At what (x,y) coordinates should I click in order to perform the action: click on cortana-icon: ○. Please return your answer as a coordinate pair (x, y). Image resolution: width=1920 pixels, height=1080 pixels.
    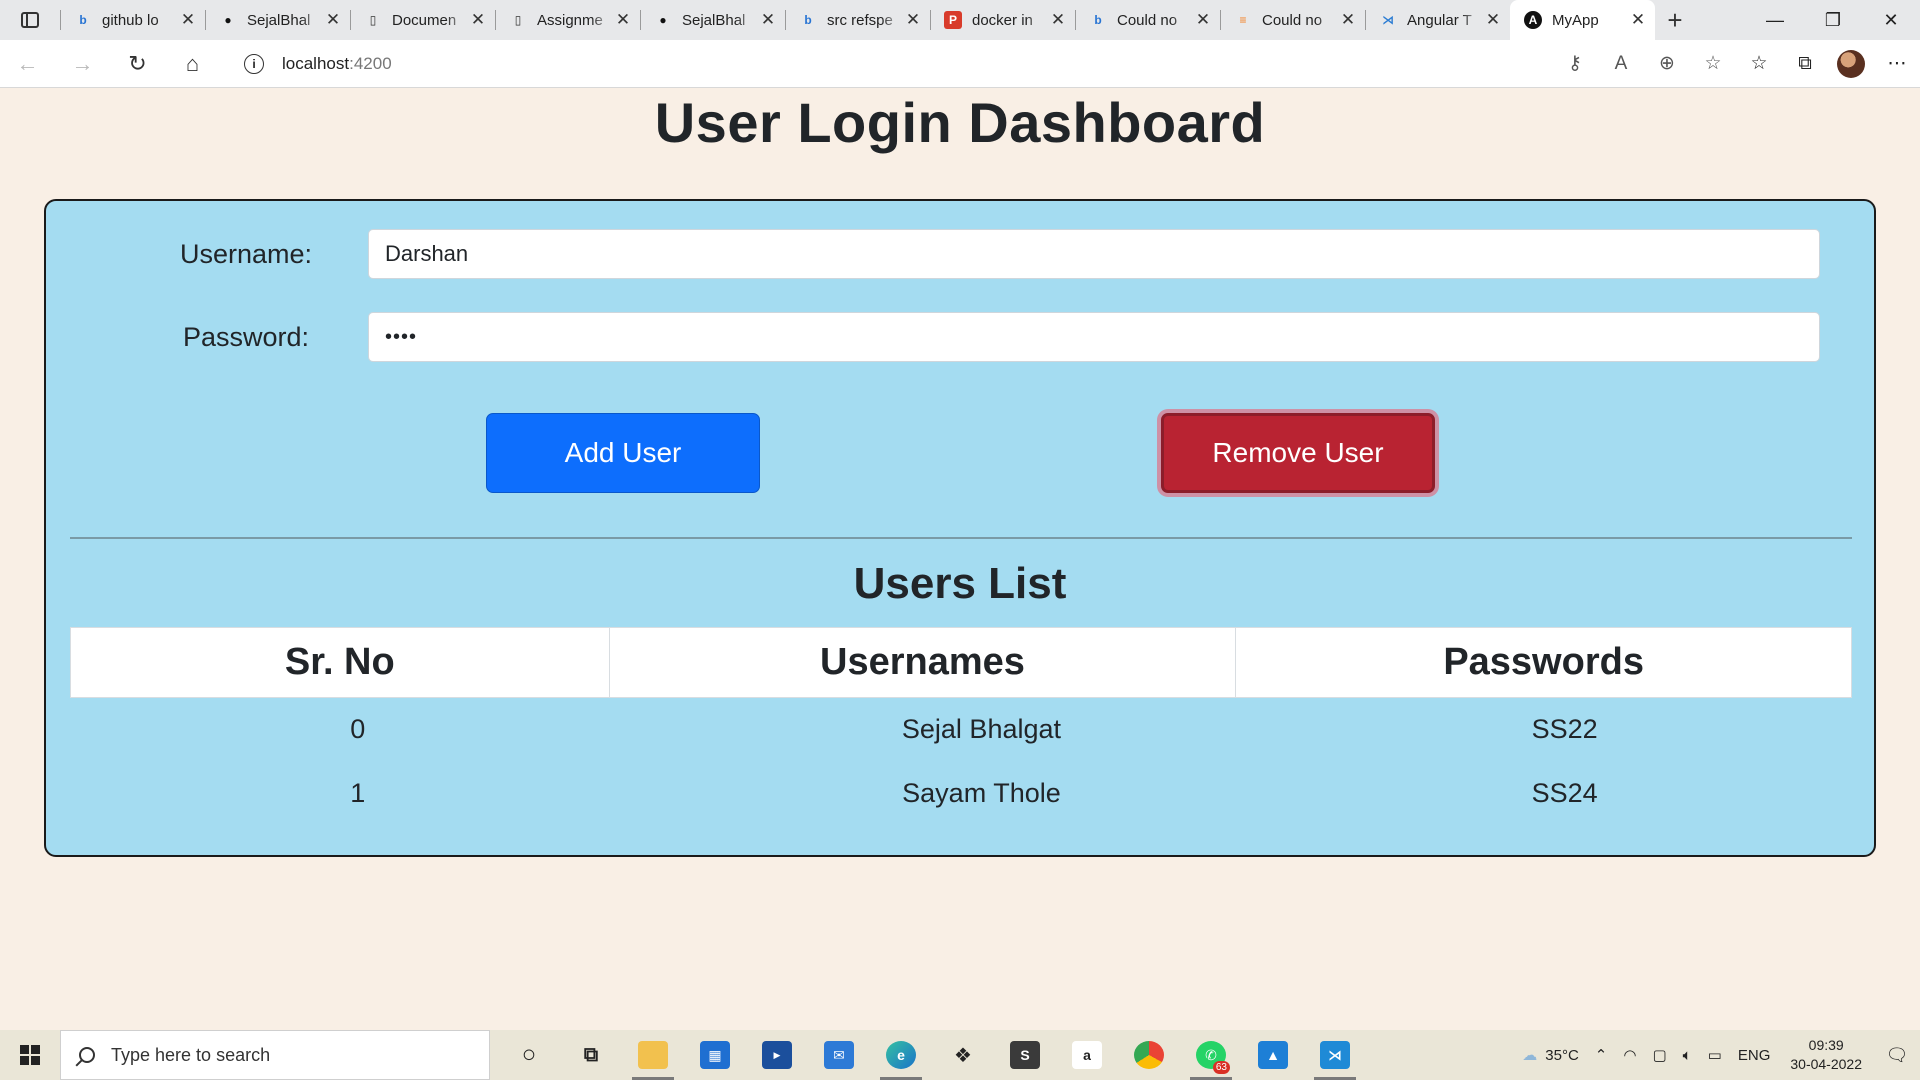
    Looking at the image, I should click on (529, 1054).